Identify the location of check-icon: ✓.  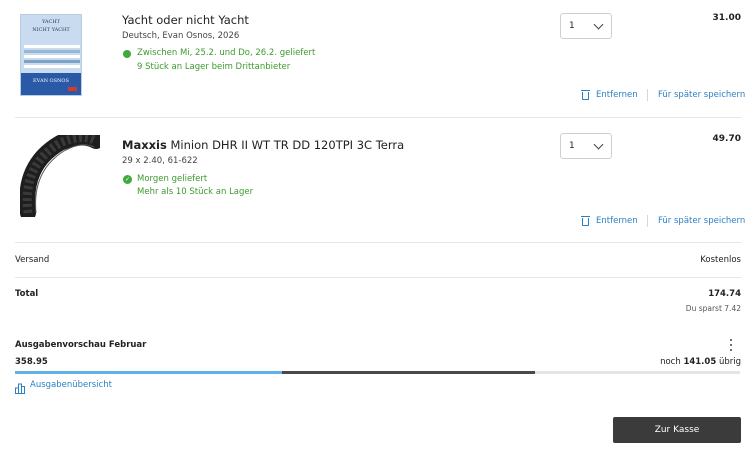
(127, 179).